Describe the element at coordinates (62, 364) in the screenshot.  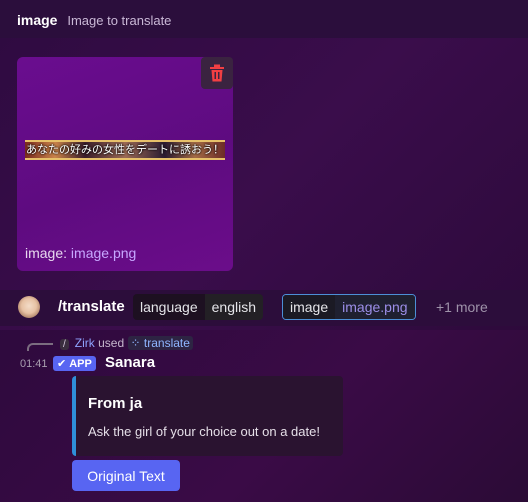
I see `check-icon: ✔` at that location.